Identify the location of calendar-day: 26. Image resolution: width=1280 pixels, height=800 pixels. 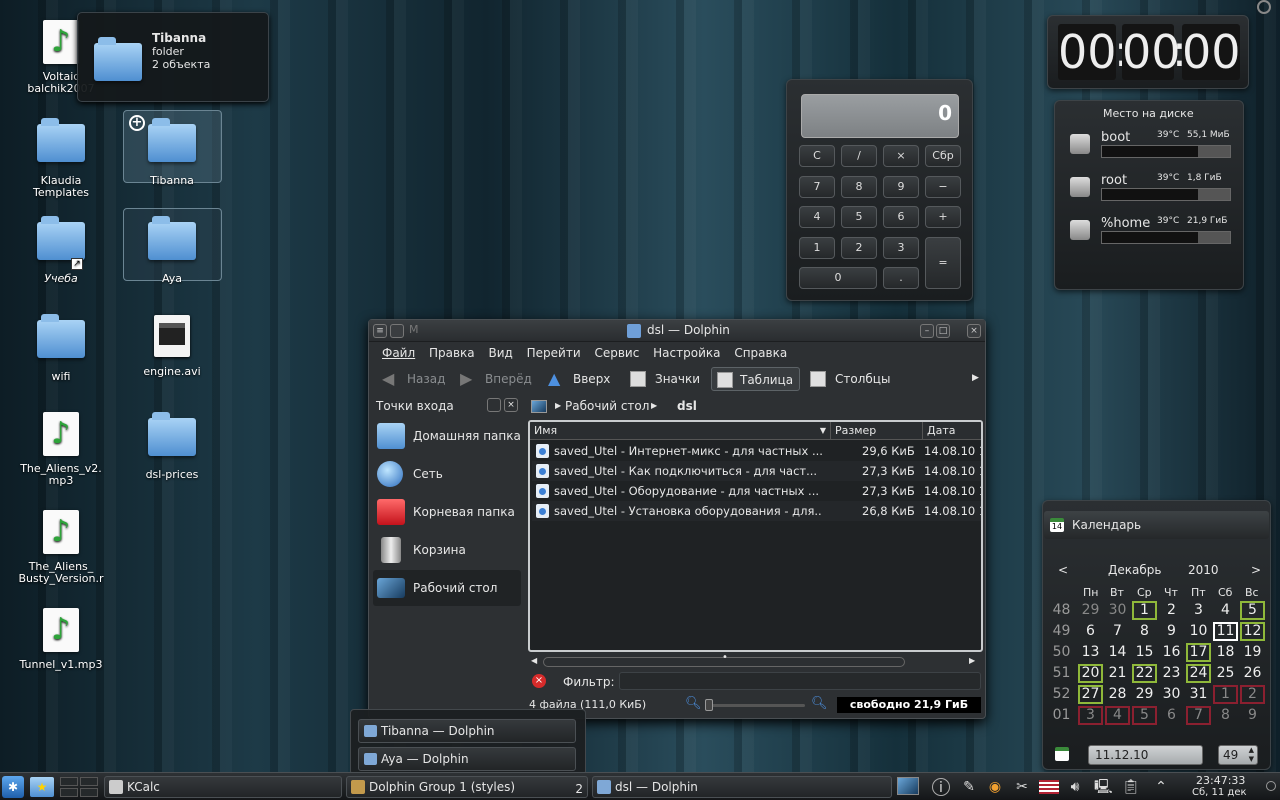
(1252, 673).